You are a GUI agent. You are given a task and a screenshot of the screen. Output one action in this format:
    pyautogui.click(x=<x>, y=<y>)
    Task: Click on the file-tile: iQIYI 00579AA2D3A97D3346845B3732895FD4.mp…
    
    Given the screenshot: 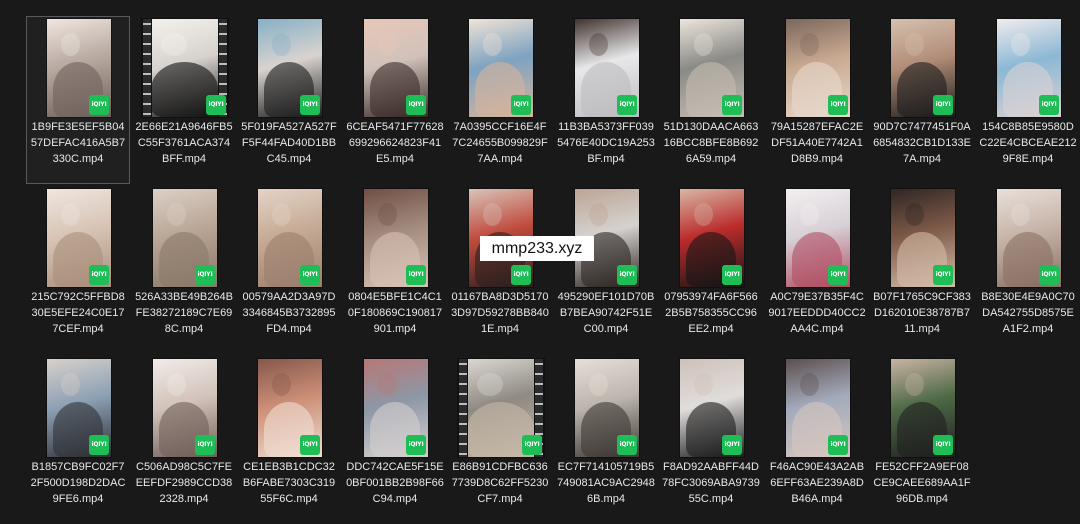 What is the action you would take?
    pyautogui.click(x=289, y=270)
    